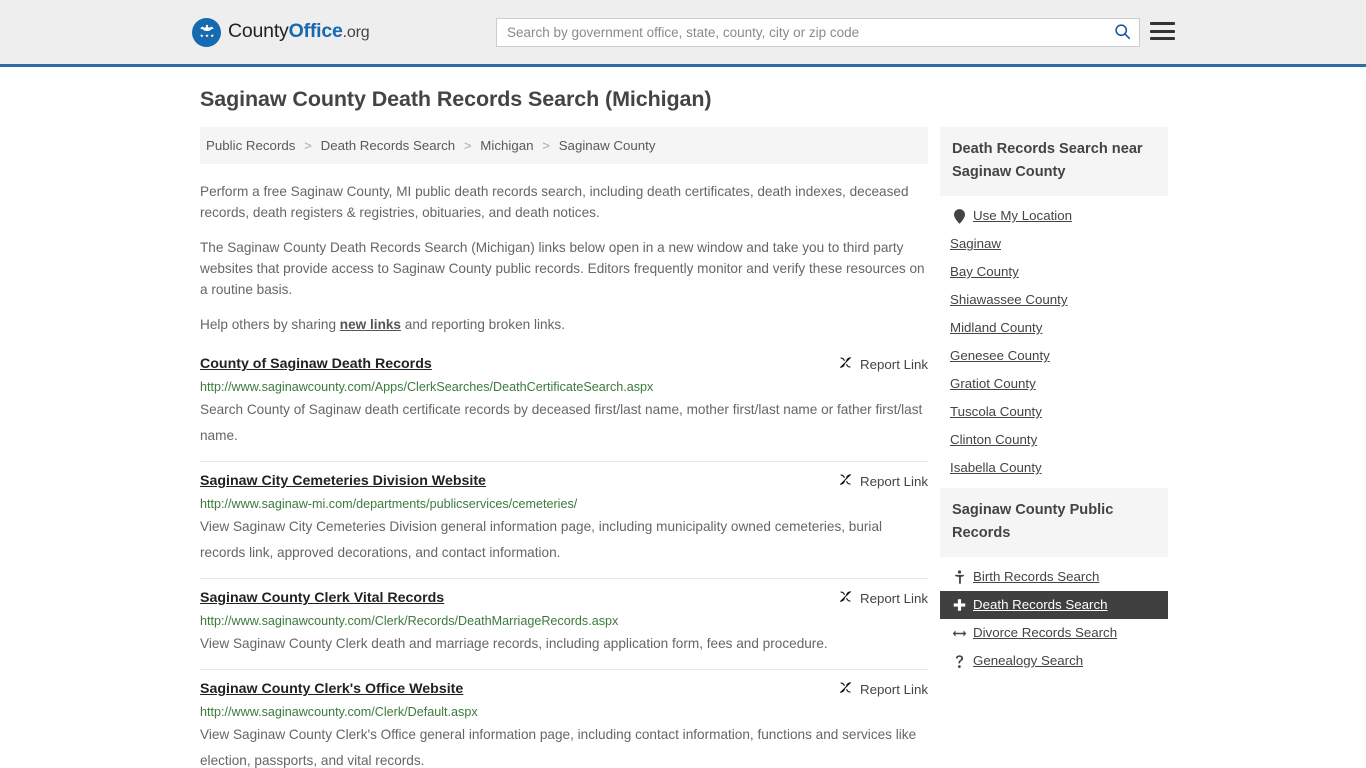 The image size is (1366, 768). I want to click on sidebar-item-genesee-county: Genesee County, so click(1054, 356).